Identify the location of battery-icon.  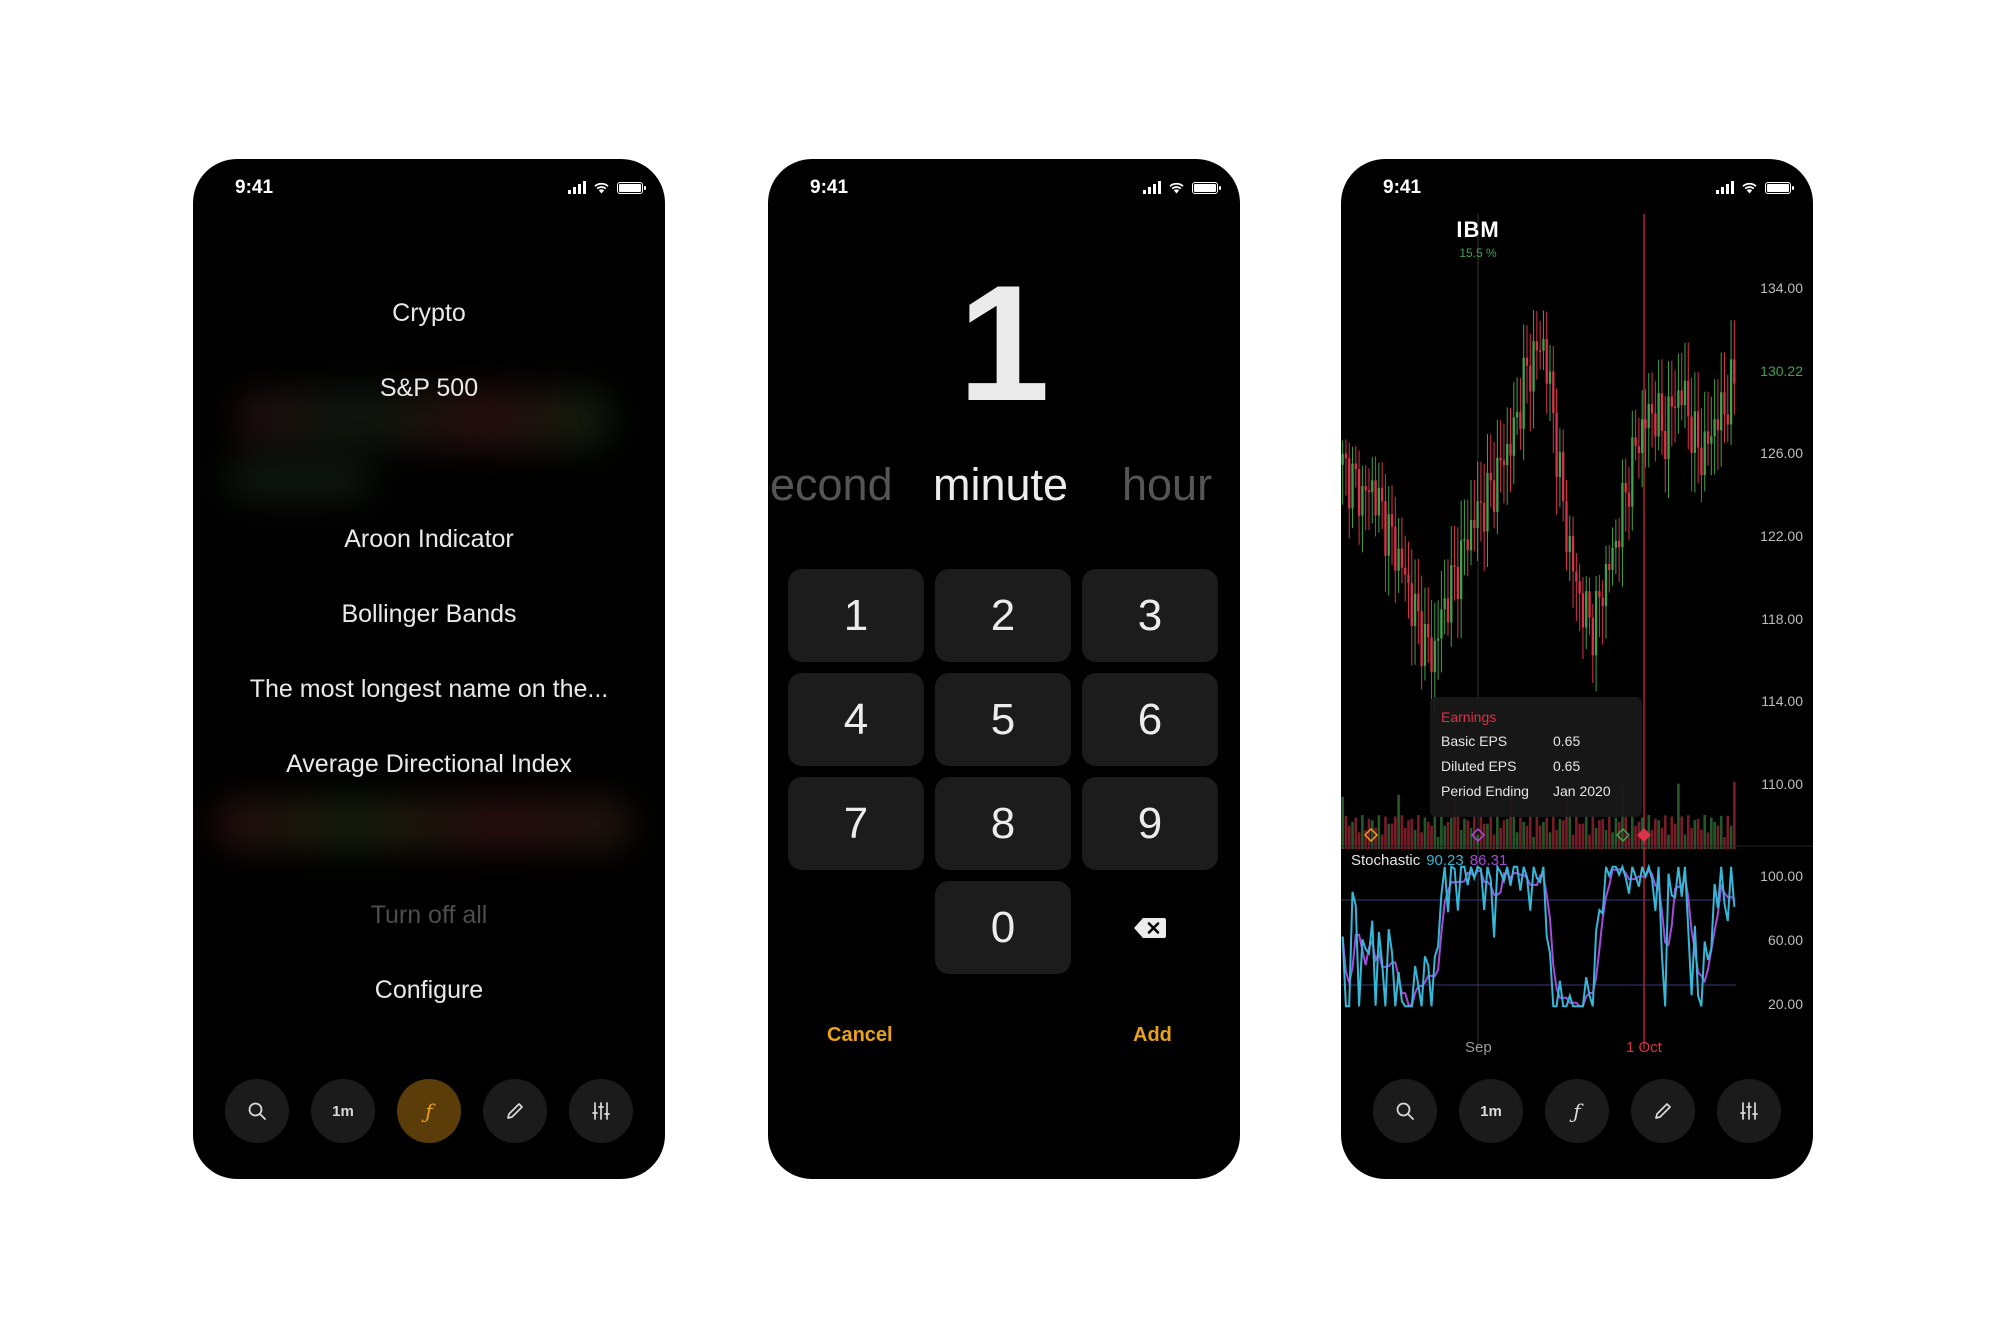
(631, 187).